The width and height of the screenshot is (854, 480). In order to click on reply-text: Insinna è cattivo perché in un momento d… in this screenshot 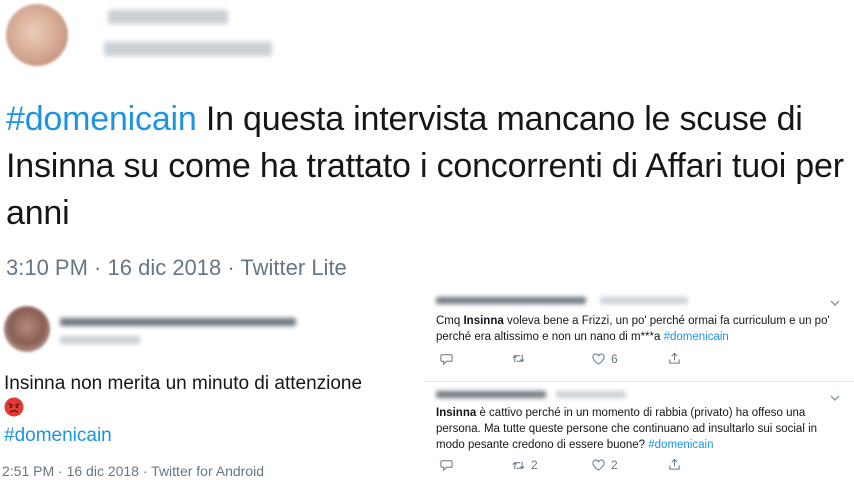, I will do `click(627, 429)`.